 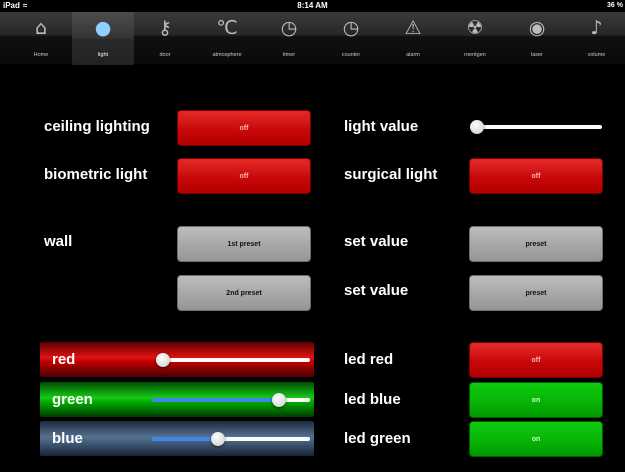 What do you see at coordinates (244, 244) in the screenshot?
I see `wall-preset-1-button: 1st preset` at bounding box center [244, 244].